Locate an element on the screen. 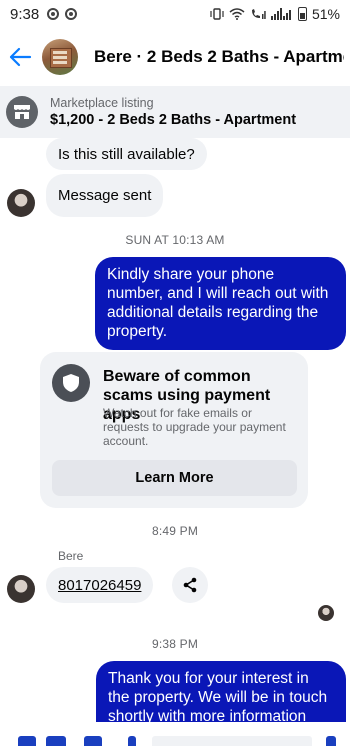  like-icon is located at coordinates (331, 741).